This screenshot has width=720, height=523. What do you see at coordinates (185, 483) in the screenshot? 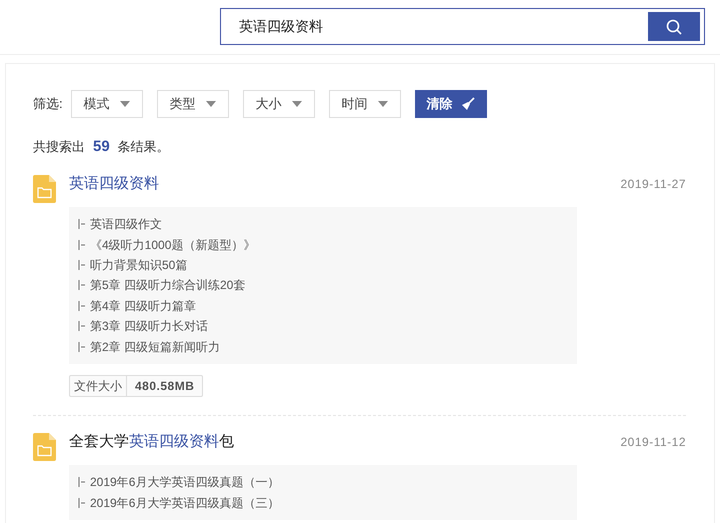
I see `file-name: 2019年6月大学英语四级真题（一）` at bounding box center [185, 483].